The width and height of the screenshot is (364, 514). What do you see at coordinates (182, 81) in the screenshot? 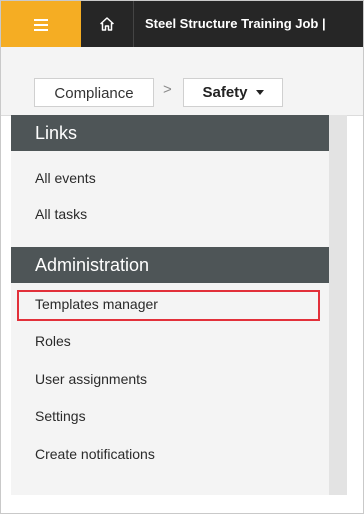
I see `breadcrumb: Compliance > Safety` at bounding box center [182, 81].